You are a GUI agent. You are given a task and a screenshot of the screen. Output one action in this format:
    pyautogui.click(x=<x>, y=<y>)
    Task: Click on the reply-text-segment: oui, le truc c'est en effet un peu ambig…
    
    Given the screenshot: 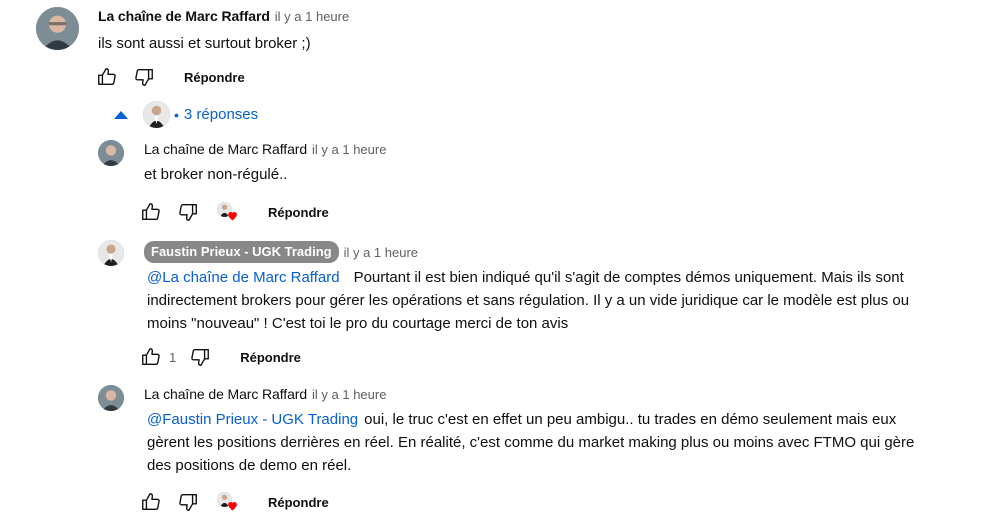 What is the action you would take?
    pyautogui.click(x=630, y=419)
    